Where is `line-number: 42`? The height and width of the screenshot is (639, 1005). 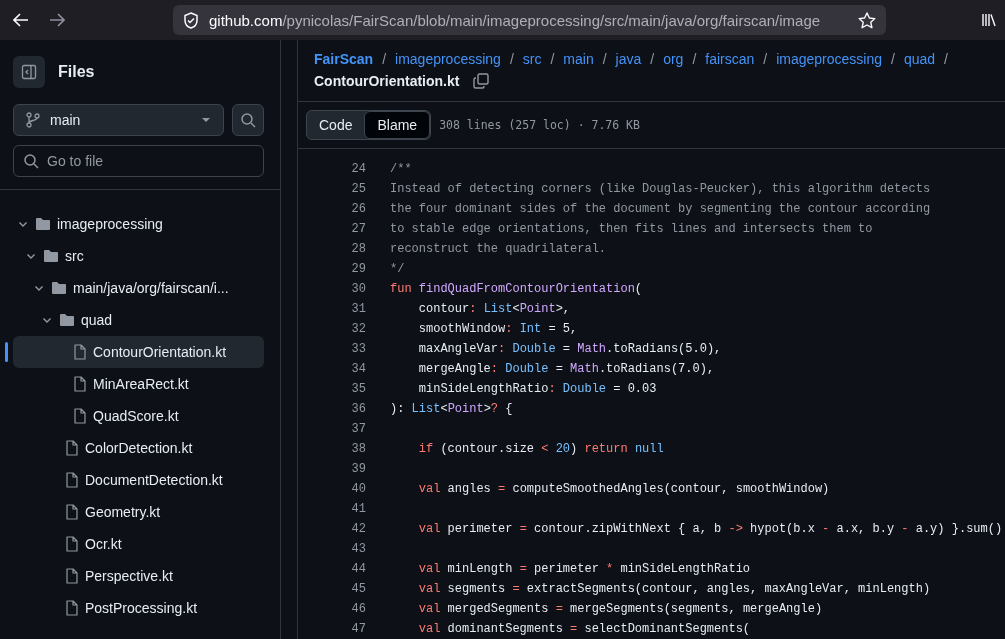 line-number: 42 is located at coordinates (358, 529).